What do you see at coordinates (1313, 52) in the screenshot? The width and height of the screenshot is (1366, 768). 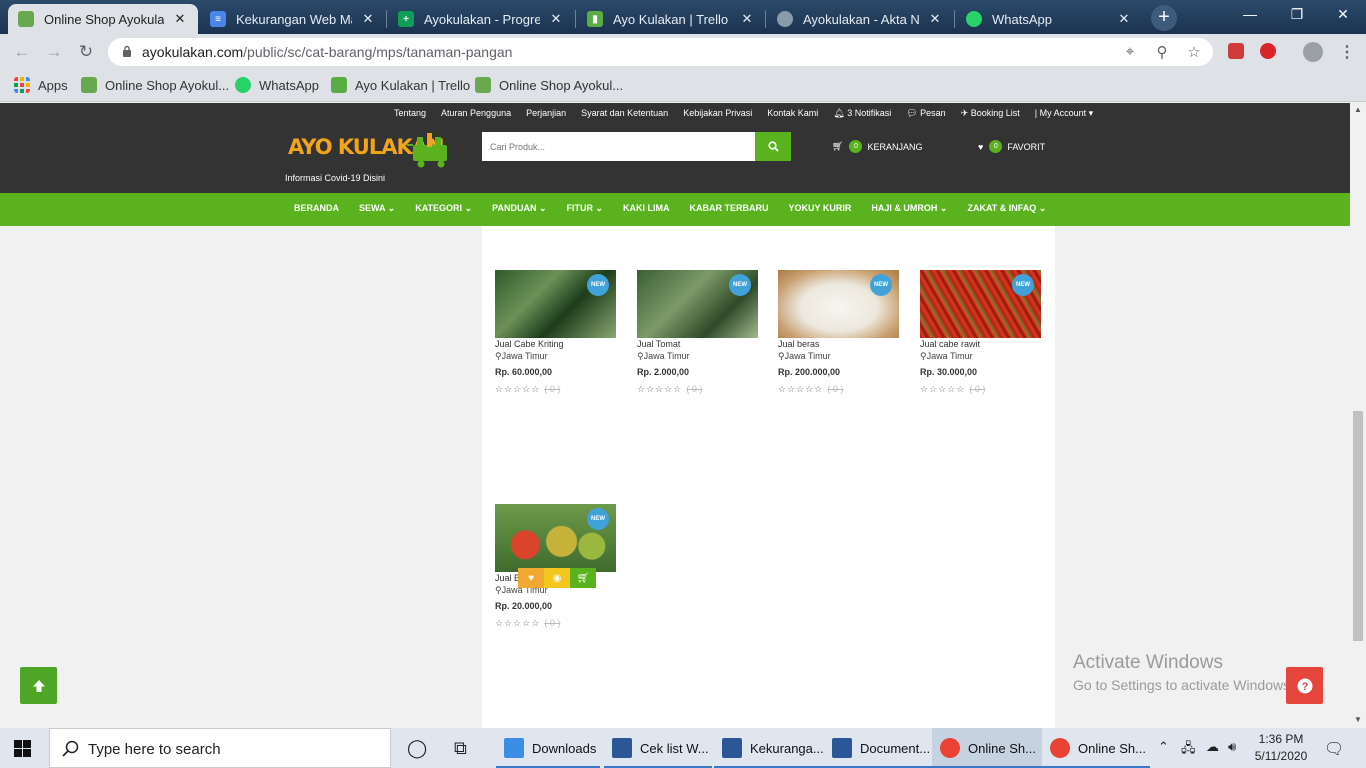 I see `profile-avatar-icon` at bounding box center [1313, 52].